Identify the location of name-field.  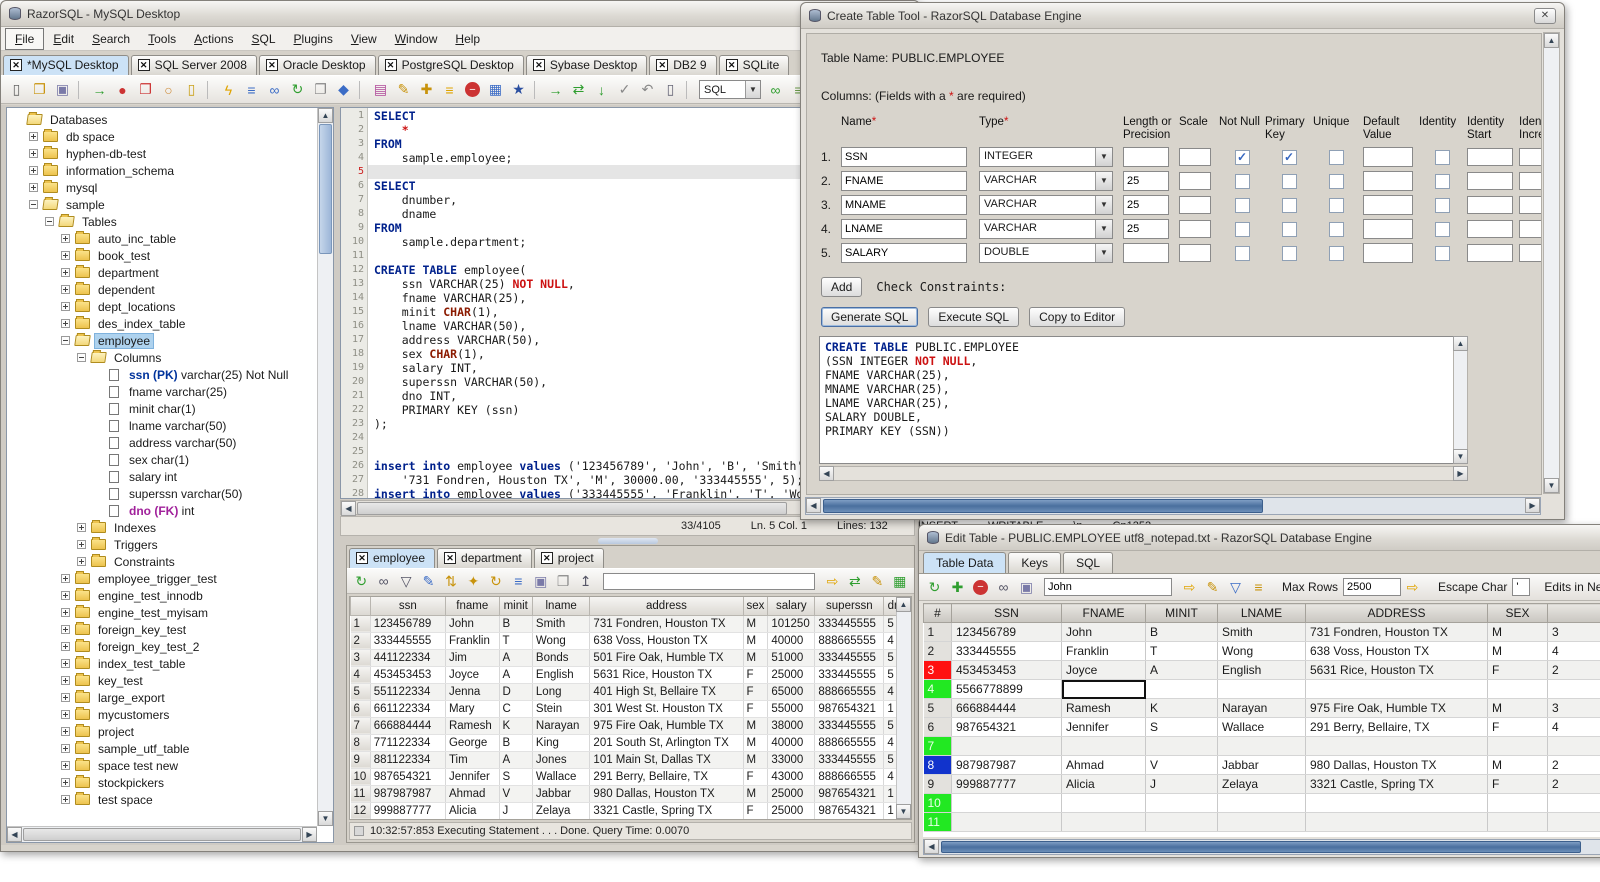
(904, 205).